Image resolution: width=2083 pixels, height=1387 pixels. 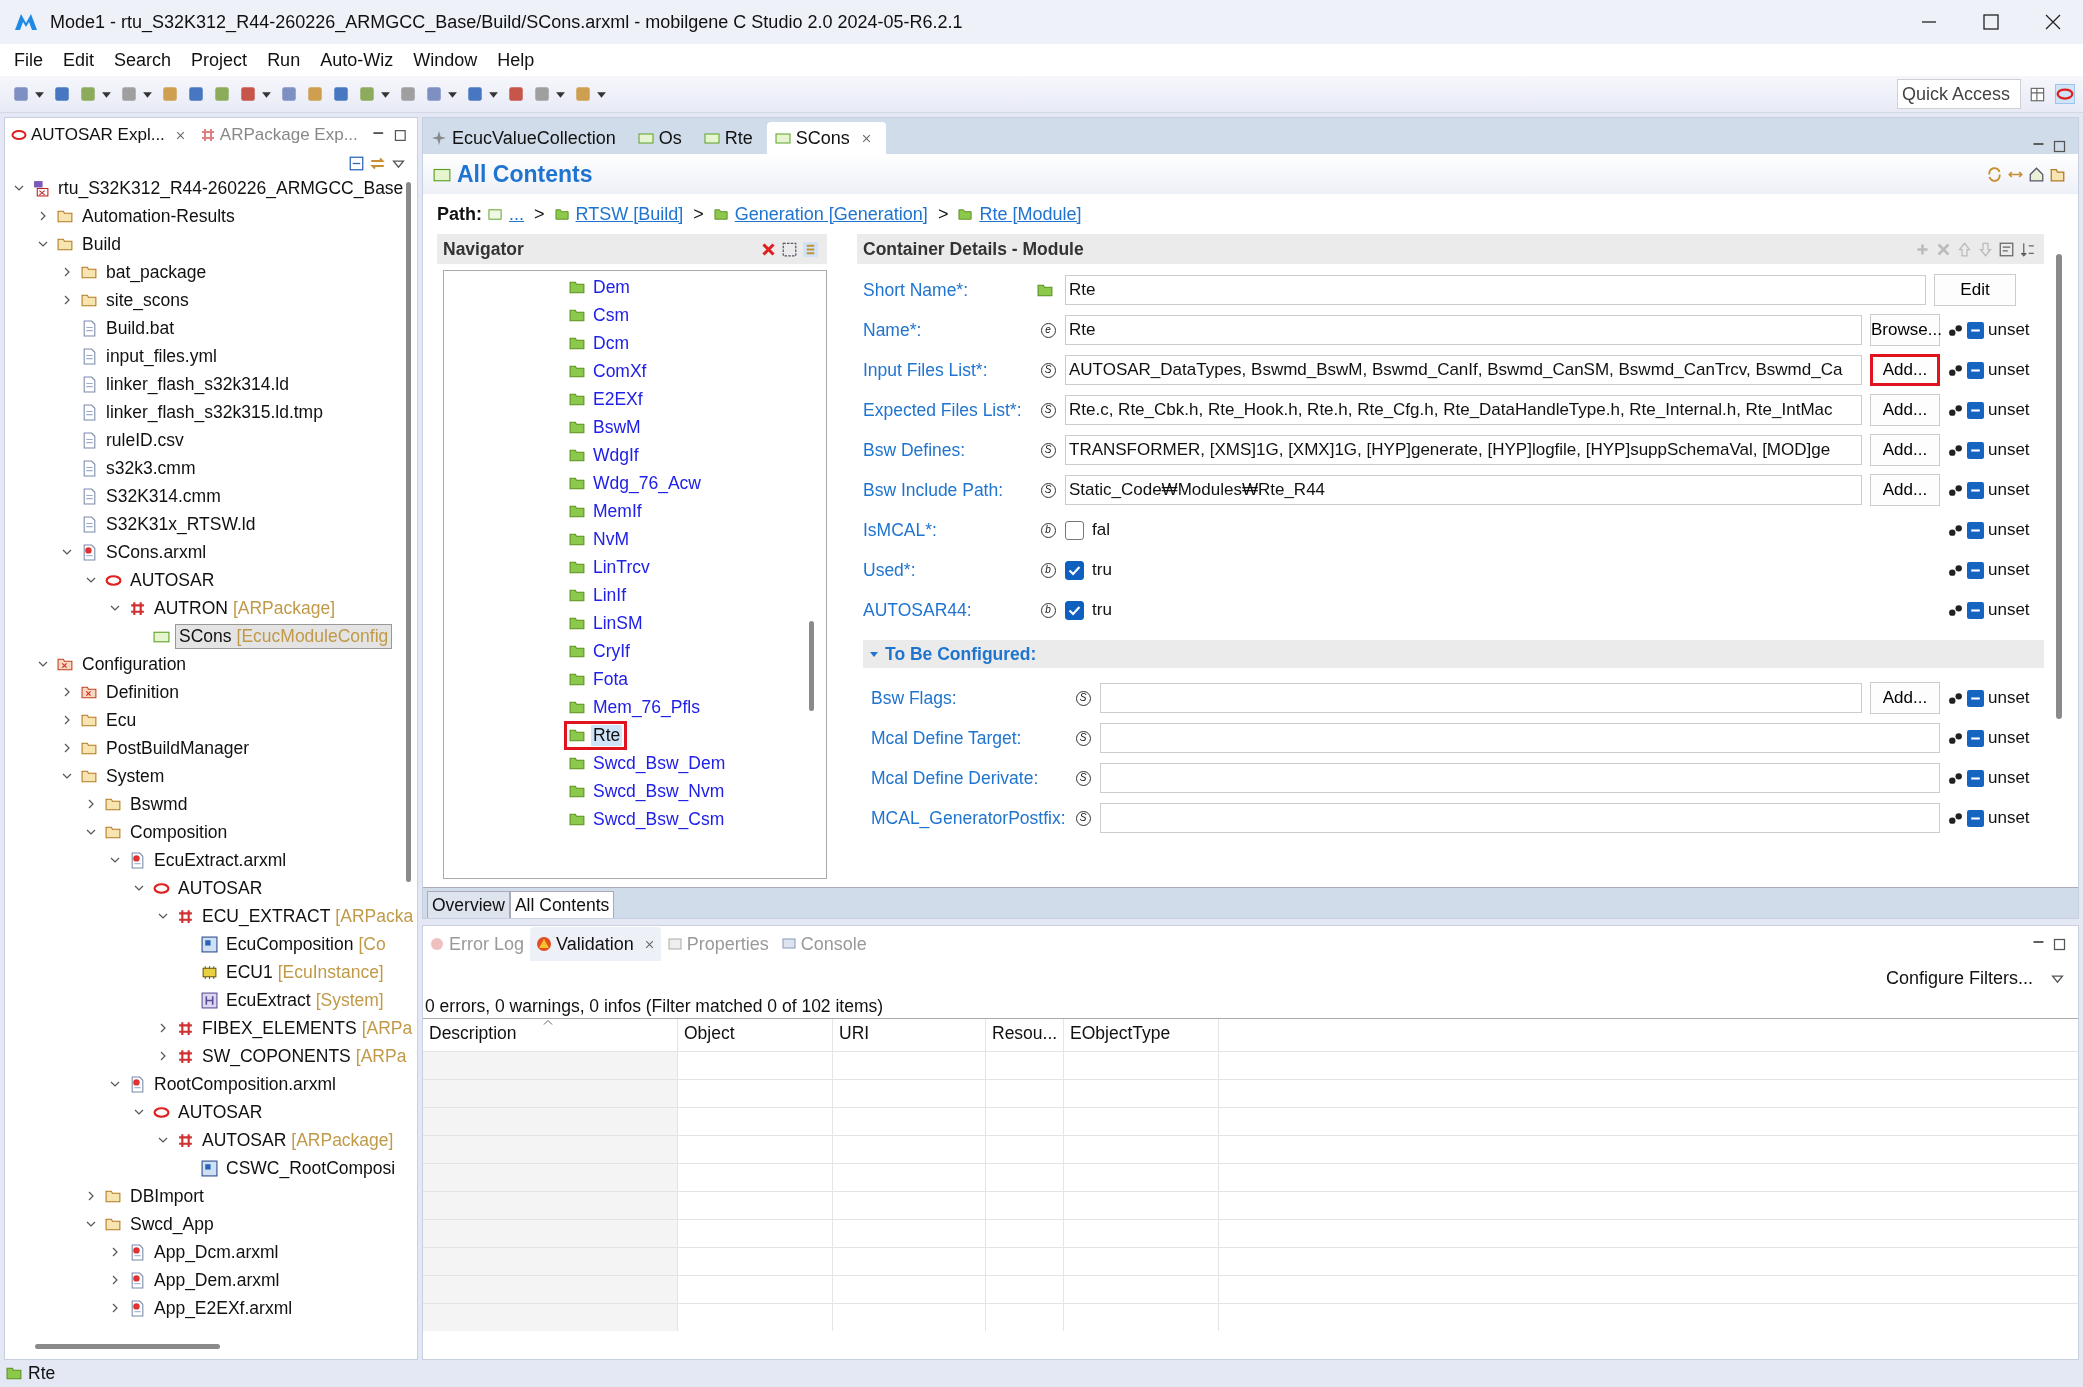 What do you see at coordinates (2027, 249) in the screenshot?
I see `sort-icon` at bounding box center [2027, 249].